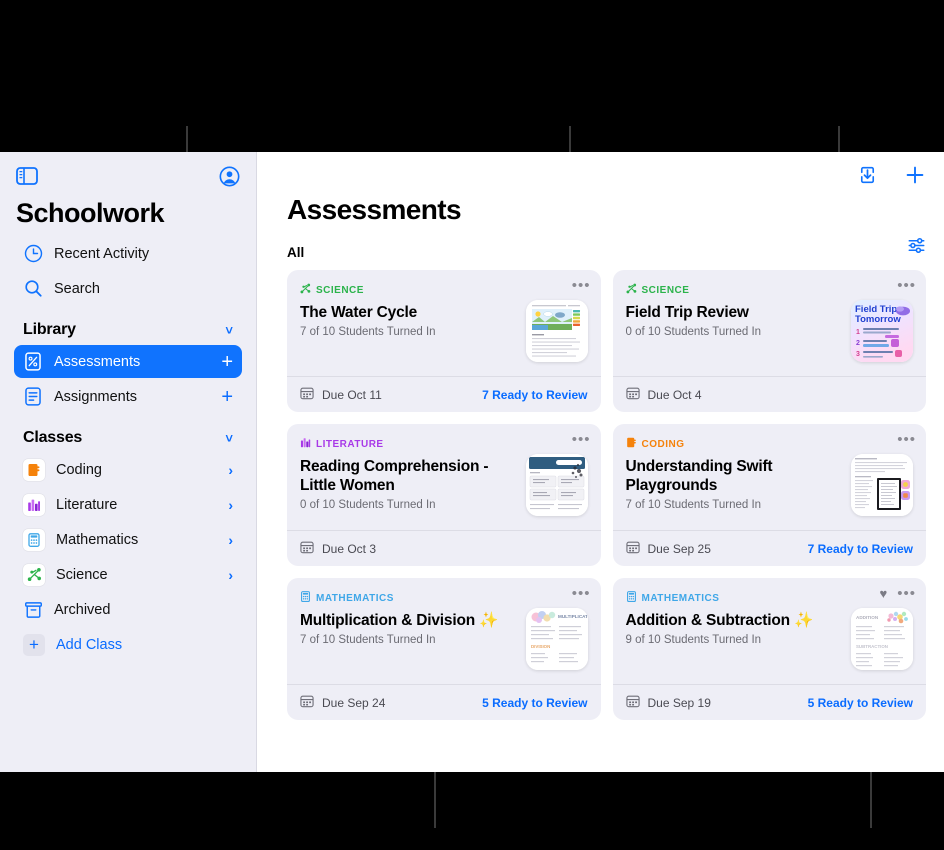  I want to click on card-title: Multiplication & Division ✨, so click(399, 620).